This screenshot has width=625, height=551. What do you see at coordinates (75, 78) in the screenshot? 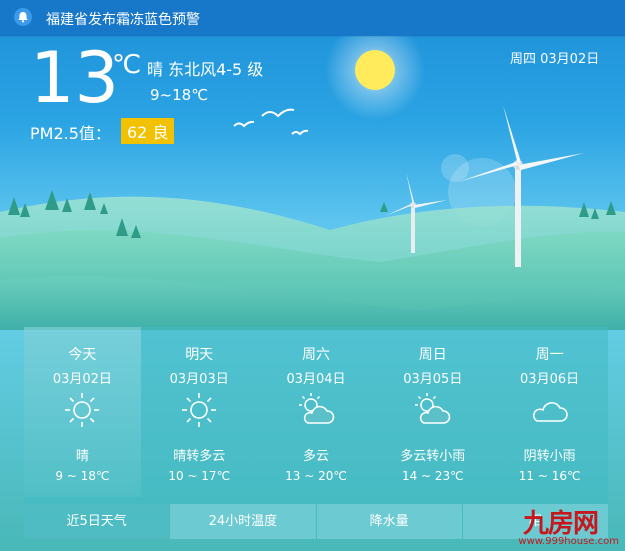
I see `current-temperature: 13` at bounding box center [75, 78].